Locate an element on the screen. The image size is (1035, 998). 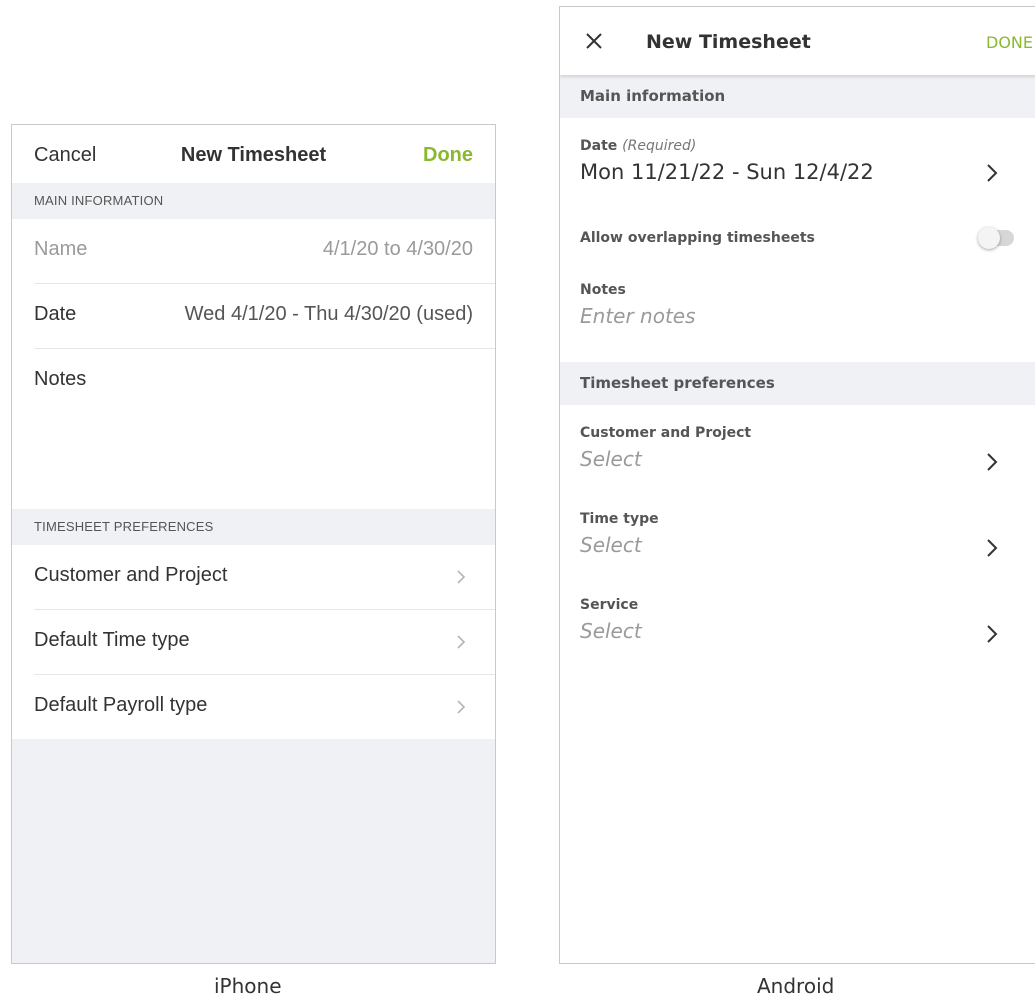
ios-section-timesheet-preferences: TIMESHEET PREFERENCES is located at coordinates (253, 527).